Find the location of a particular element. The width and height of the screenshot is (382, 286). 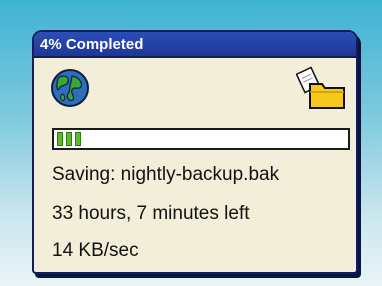

dialog-title: 4% Completed is located at coordinates (195, 45).